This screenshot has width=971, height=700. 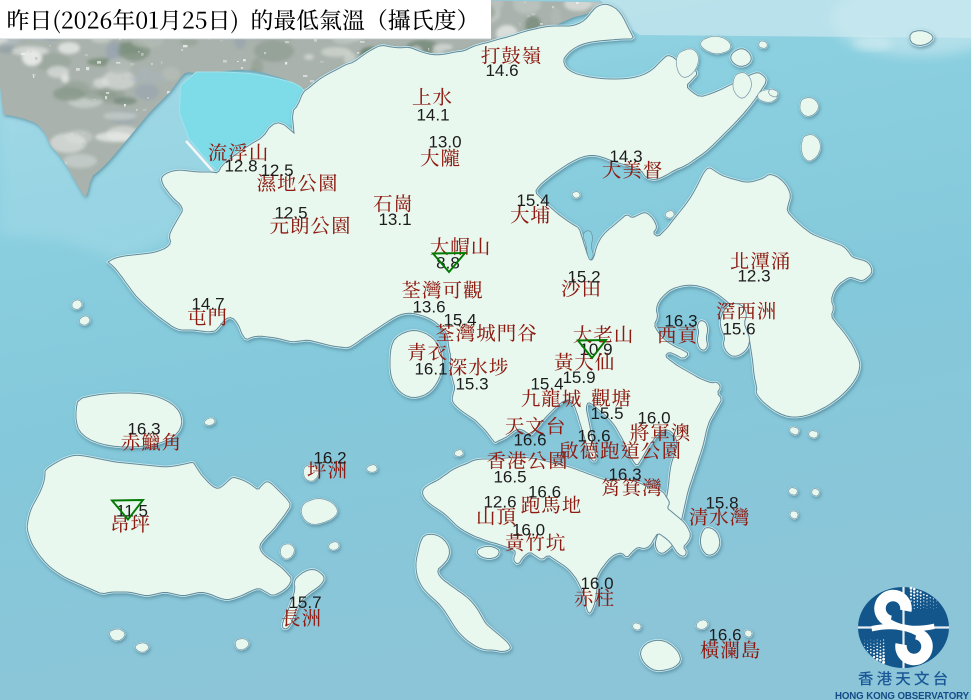 What do you see at coordinates (240, 166) in the screenshot?
I see `svg-text: 12.8` at bounding box center [240, 166].